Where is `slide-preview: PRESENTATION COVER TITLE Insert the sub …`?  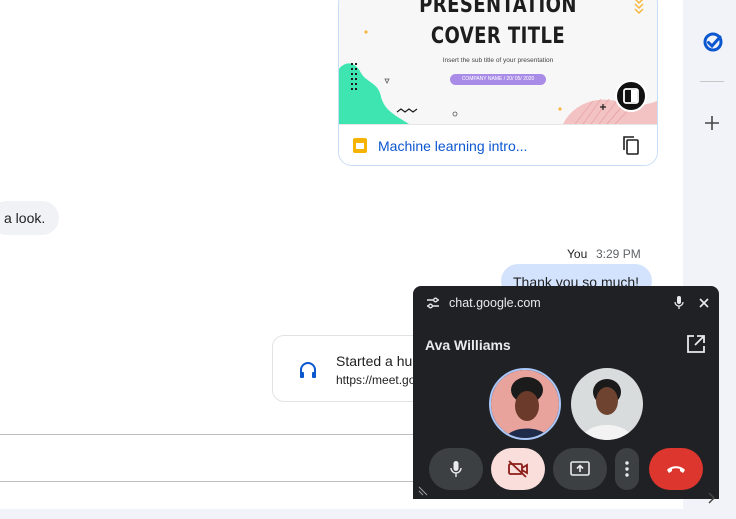
slide-preview: PRESENTATION COVER TITLE Insert the sub … is located at coordinates (498, 62).